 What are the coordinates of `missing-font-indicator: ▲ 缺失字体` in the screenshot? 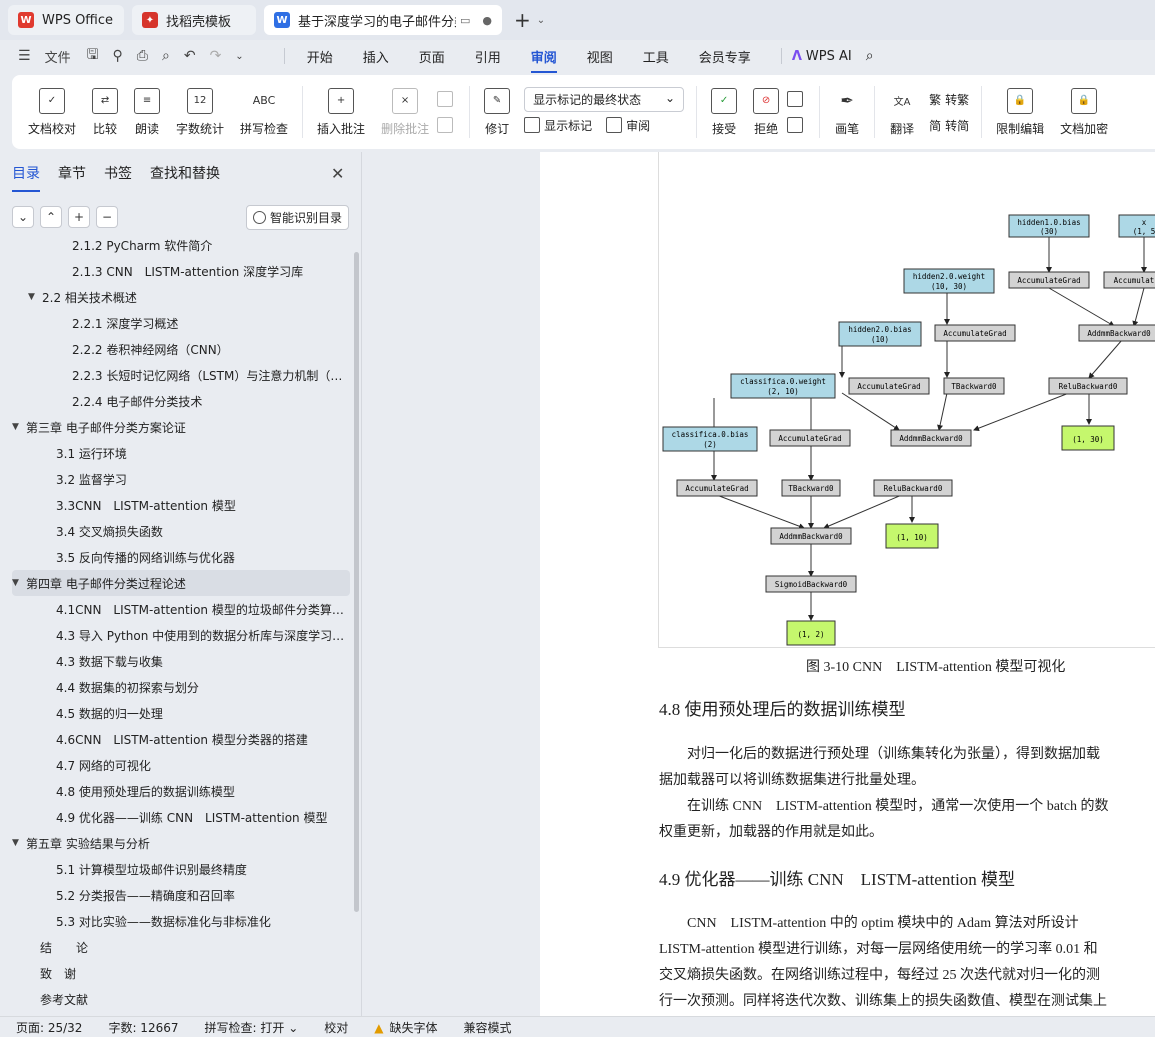 It's located at (405, 1027).